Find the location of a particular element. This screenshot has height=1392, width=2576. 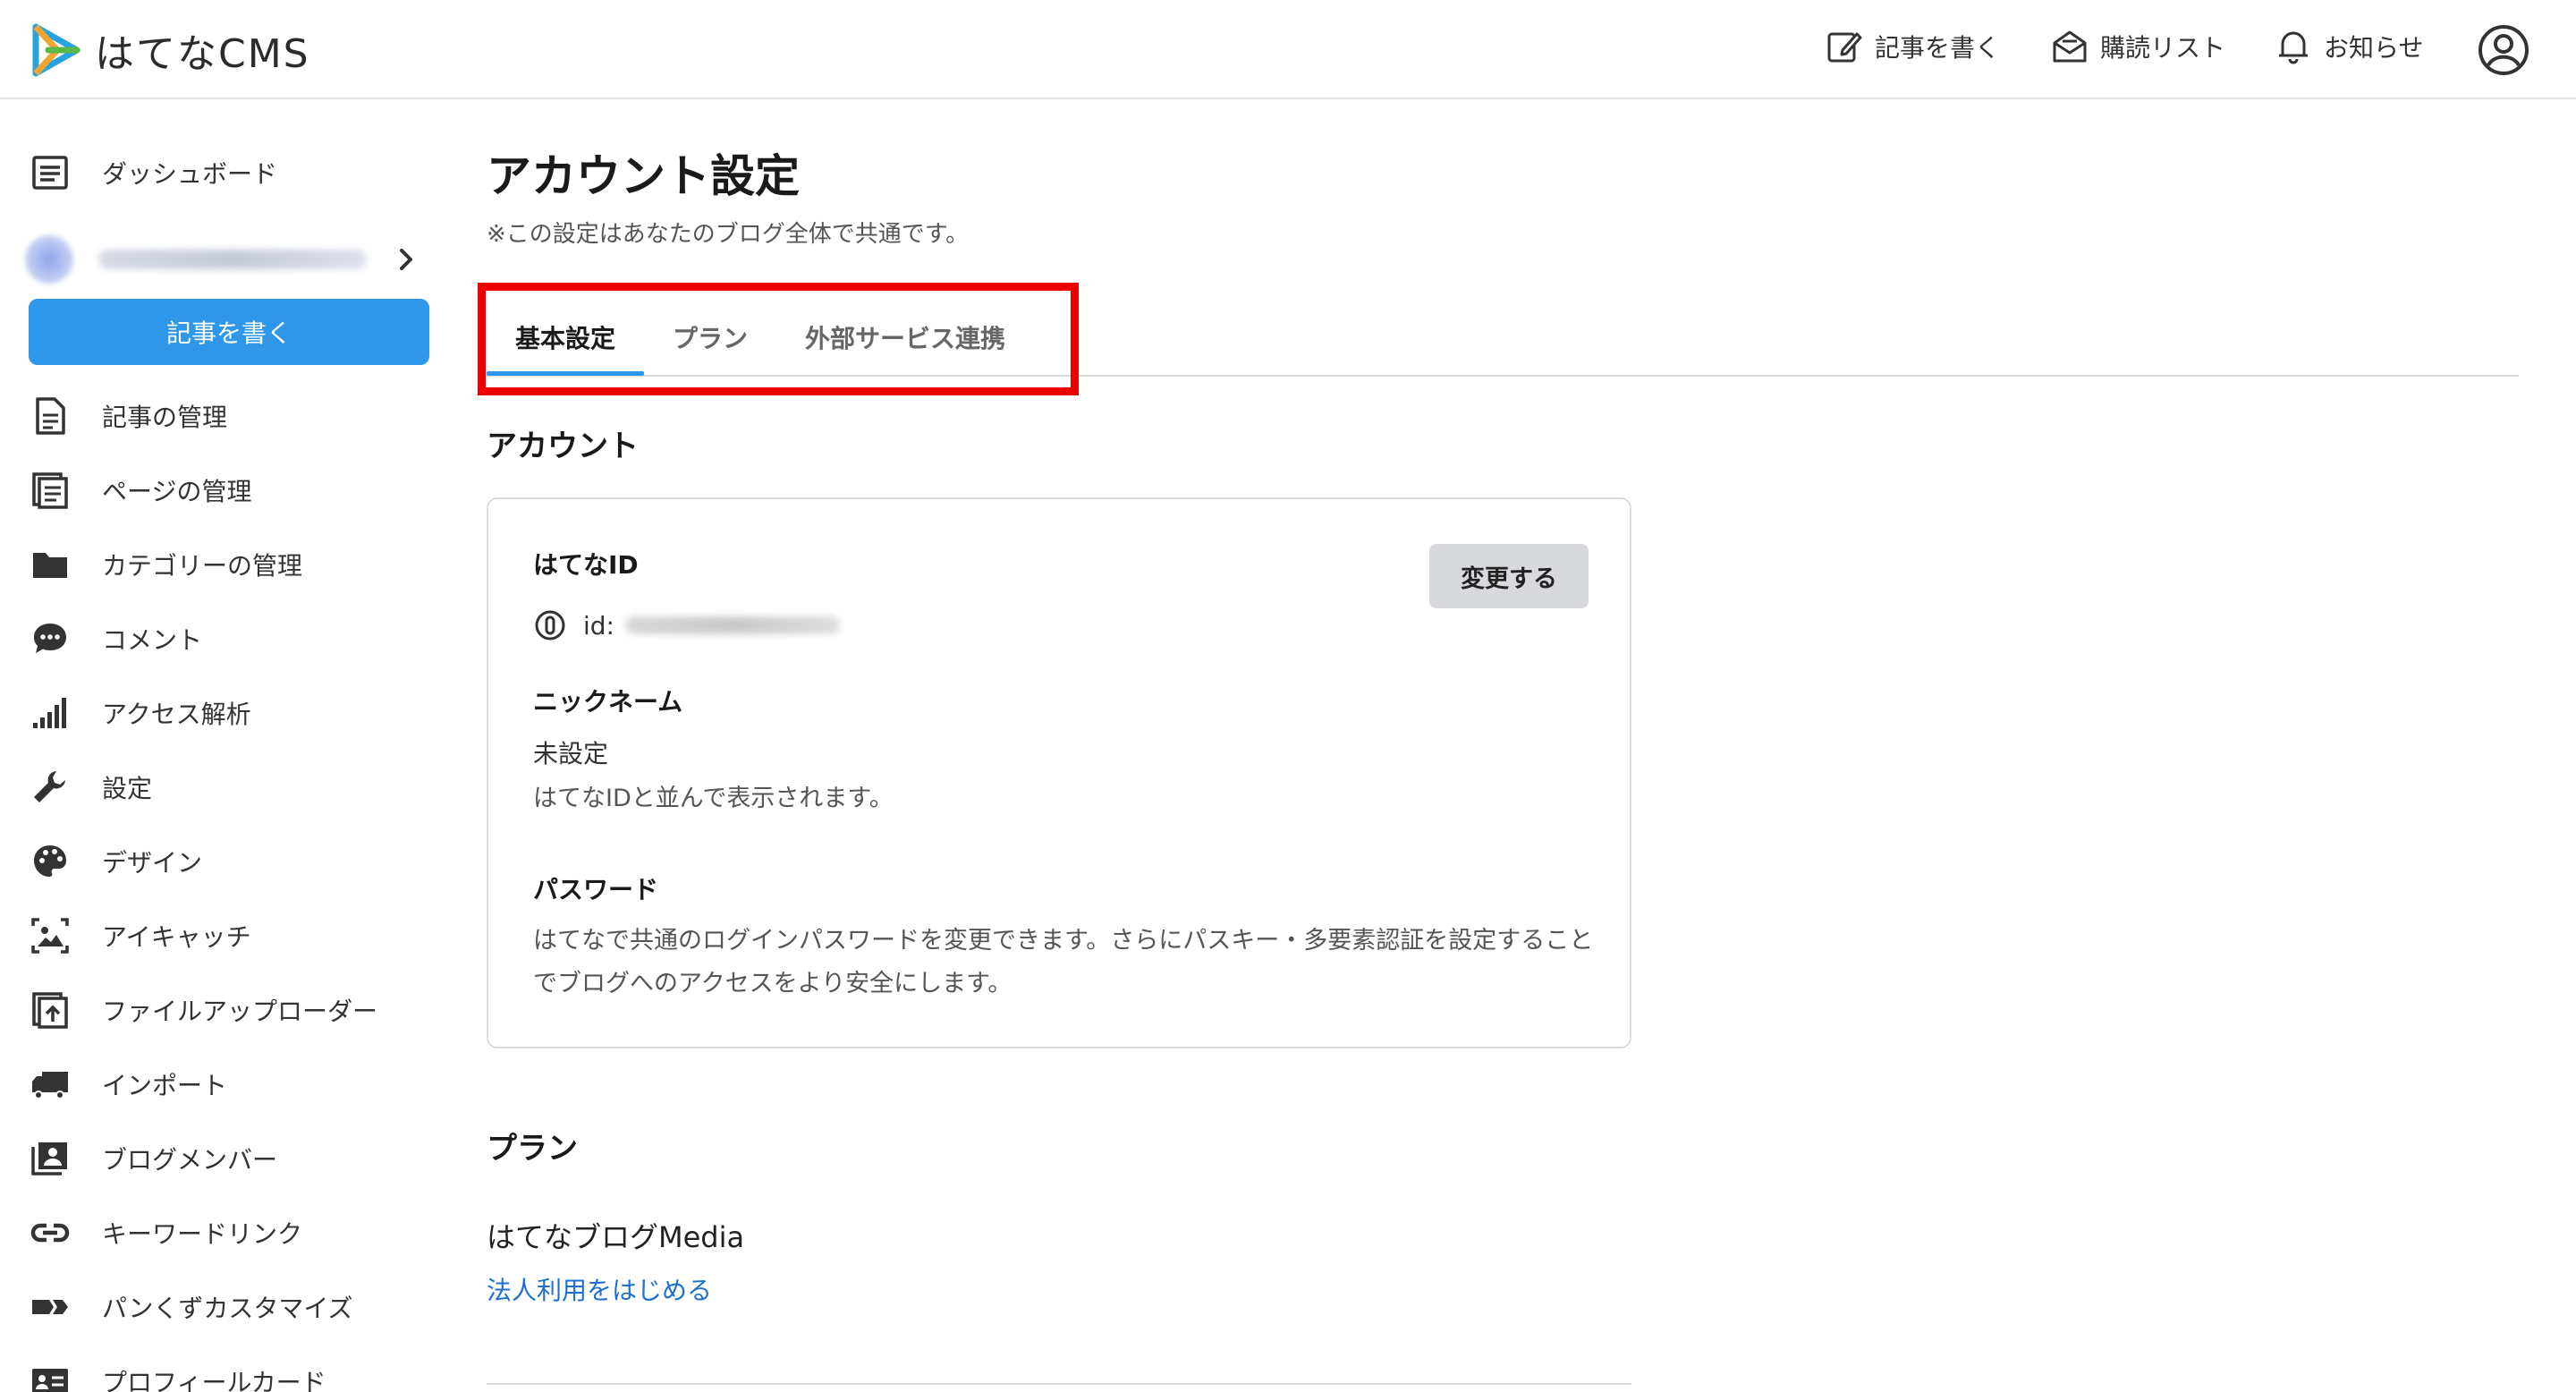

sidebar-item-members: ブログメンバー is located at coordinates (152, 1158).